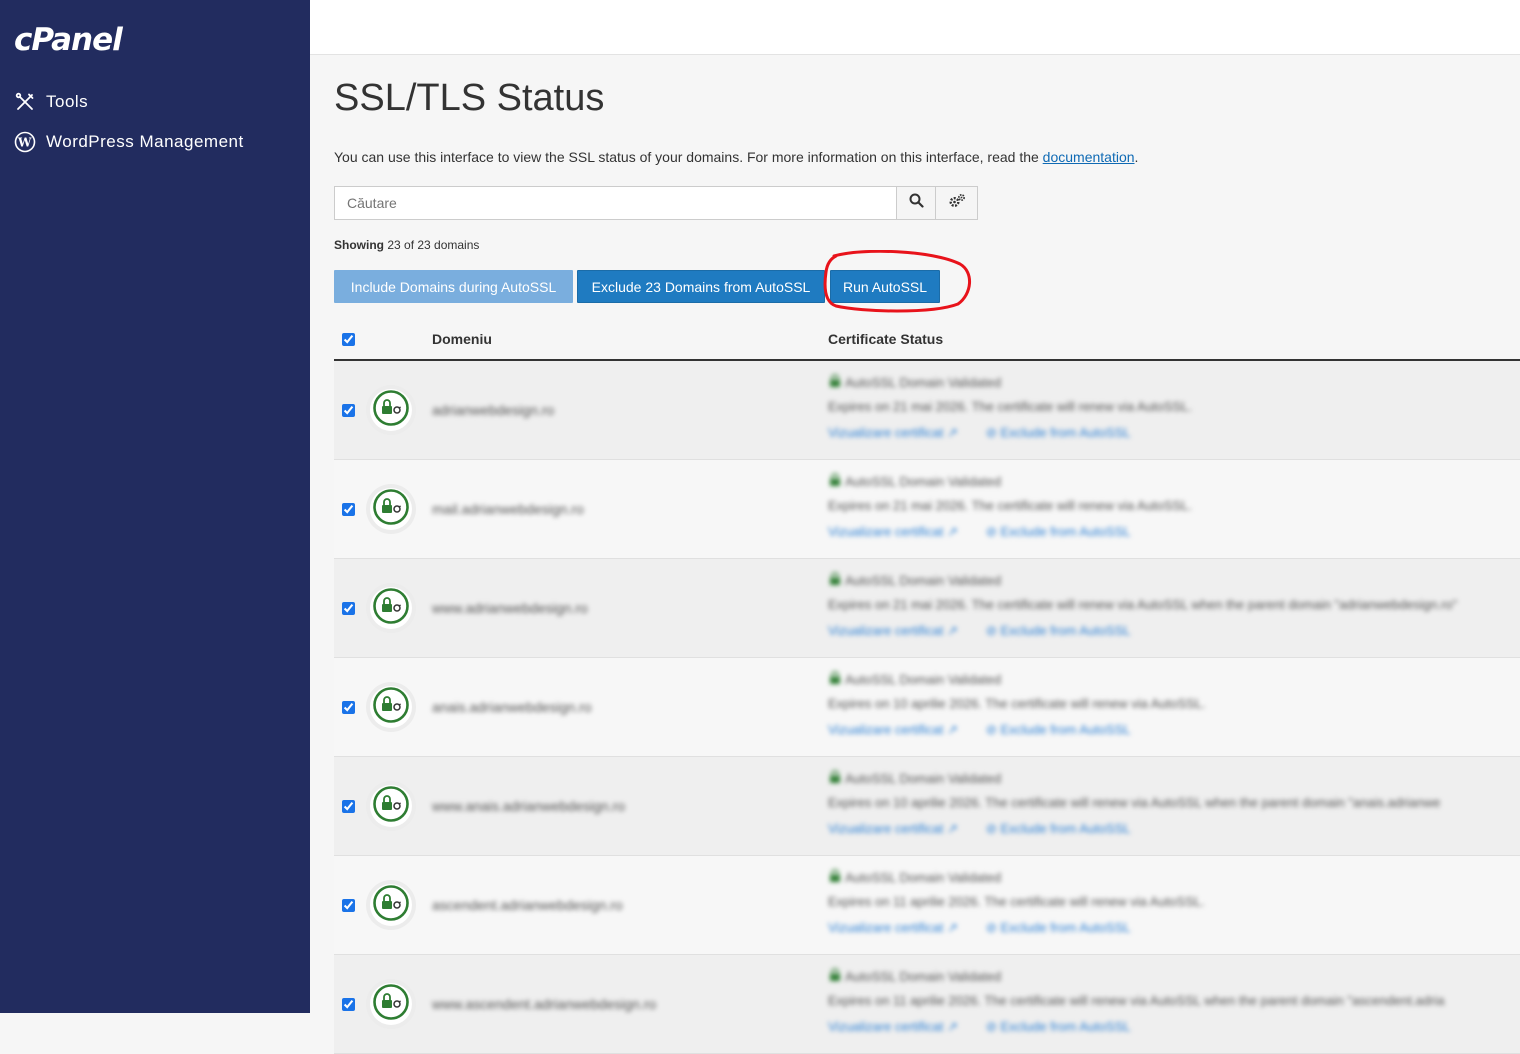  I want to click on search-bar, so click(656, 203).